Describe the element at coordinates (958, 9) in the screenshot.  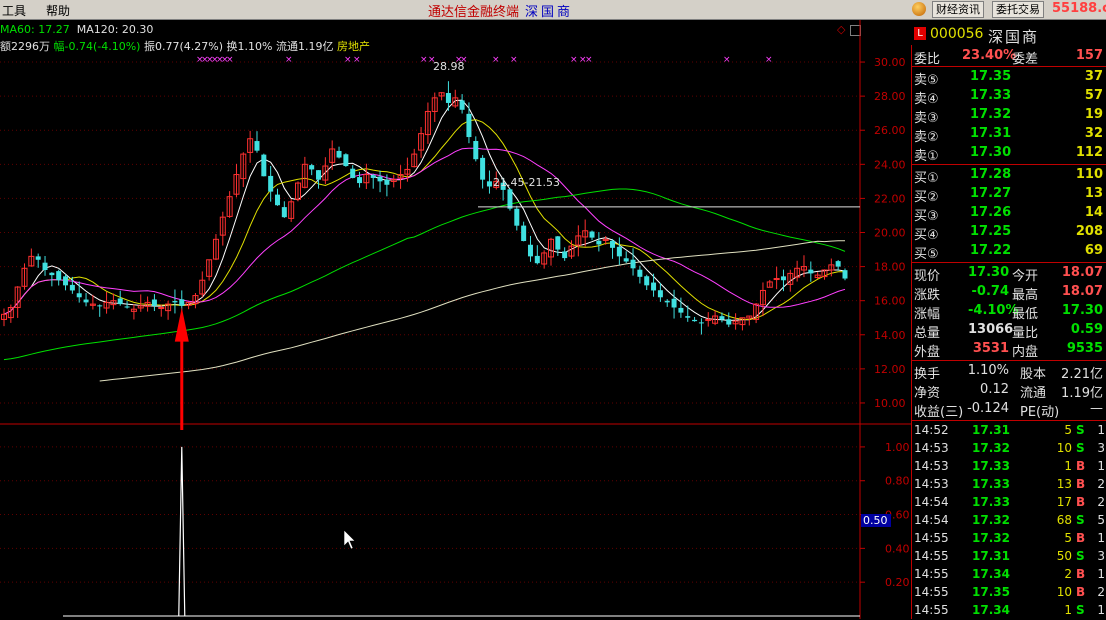
I see `news-button: 财经资讯` at that location.